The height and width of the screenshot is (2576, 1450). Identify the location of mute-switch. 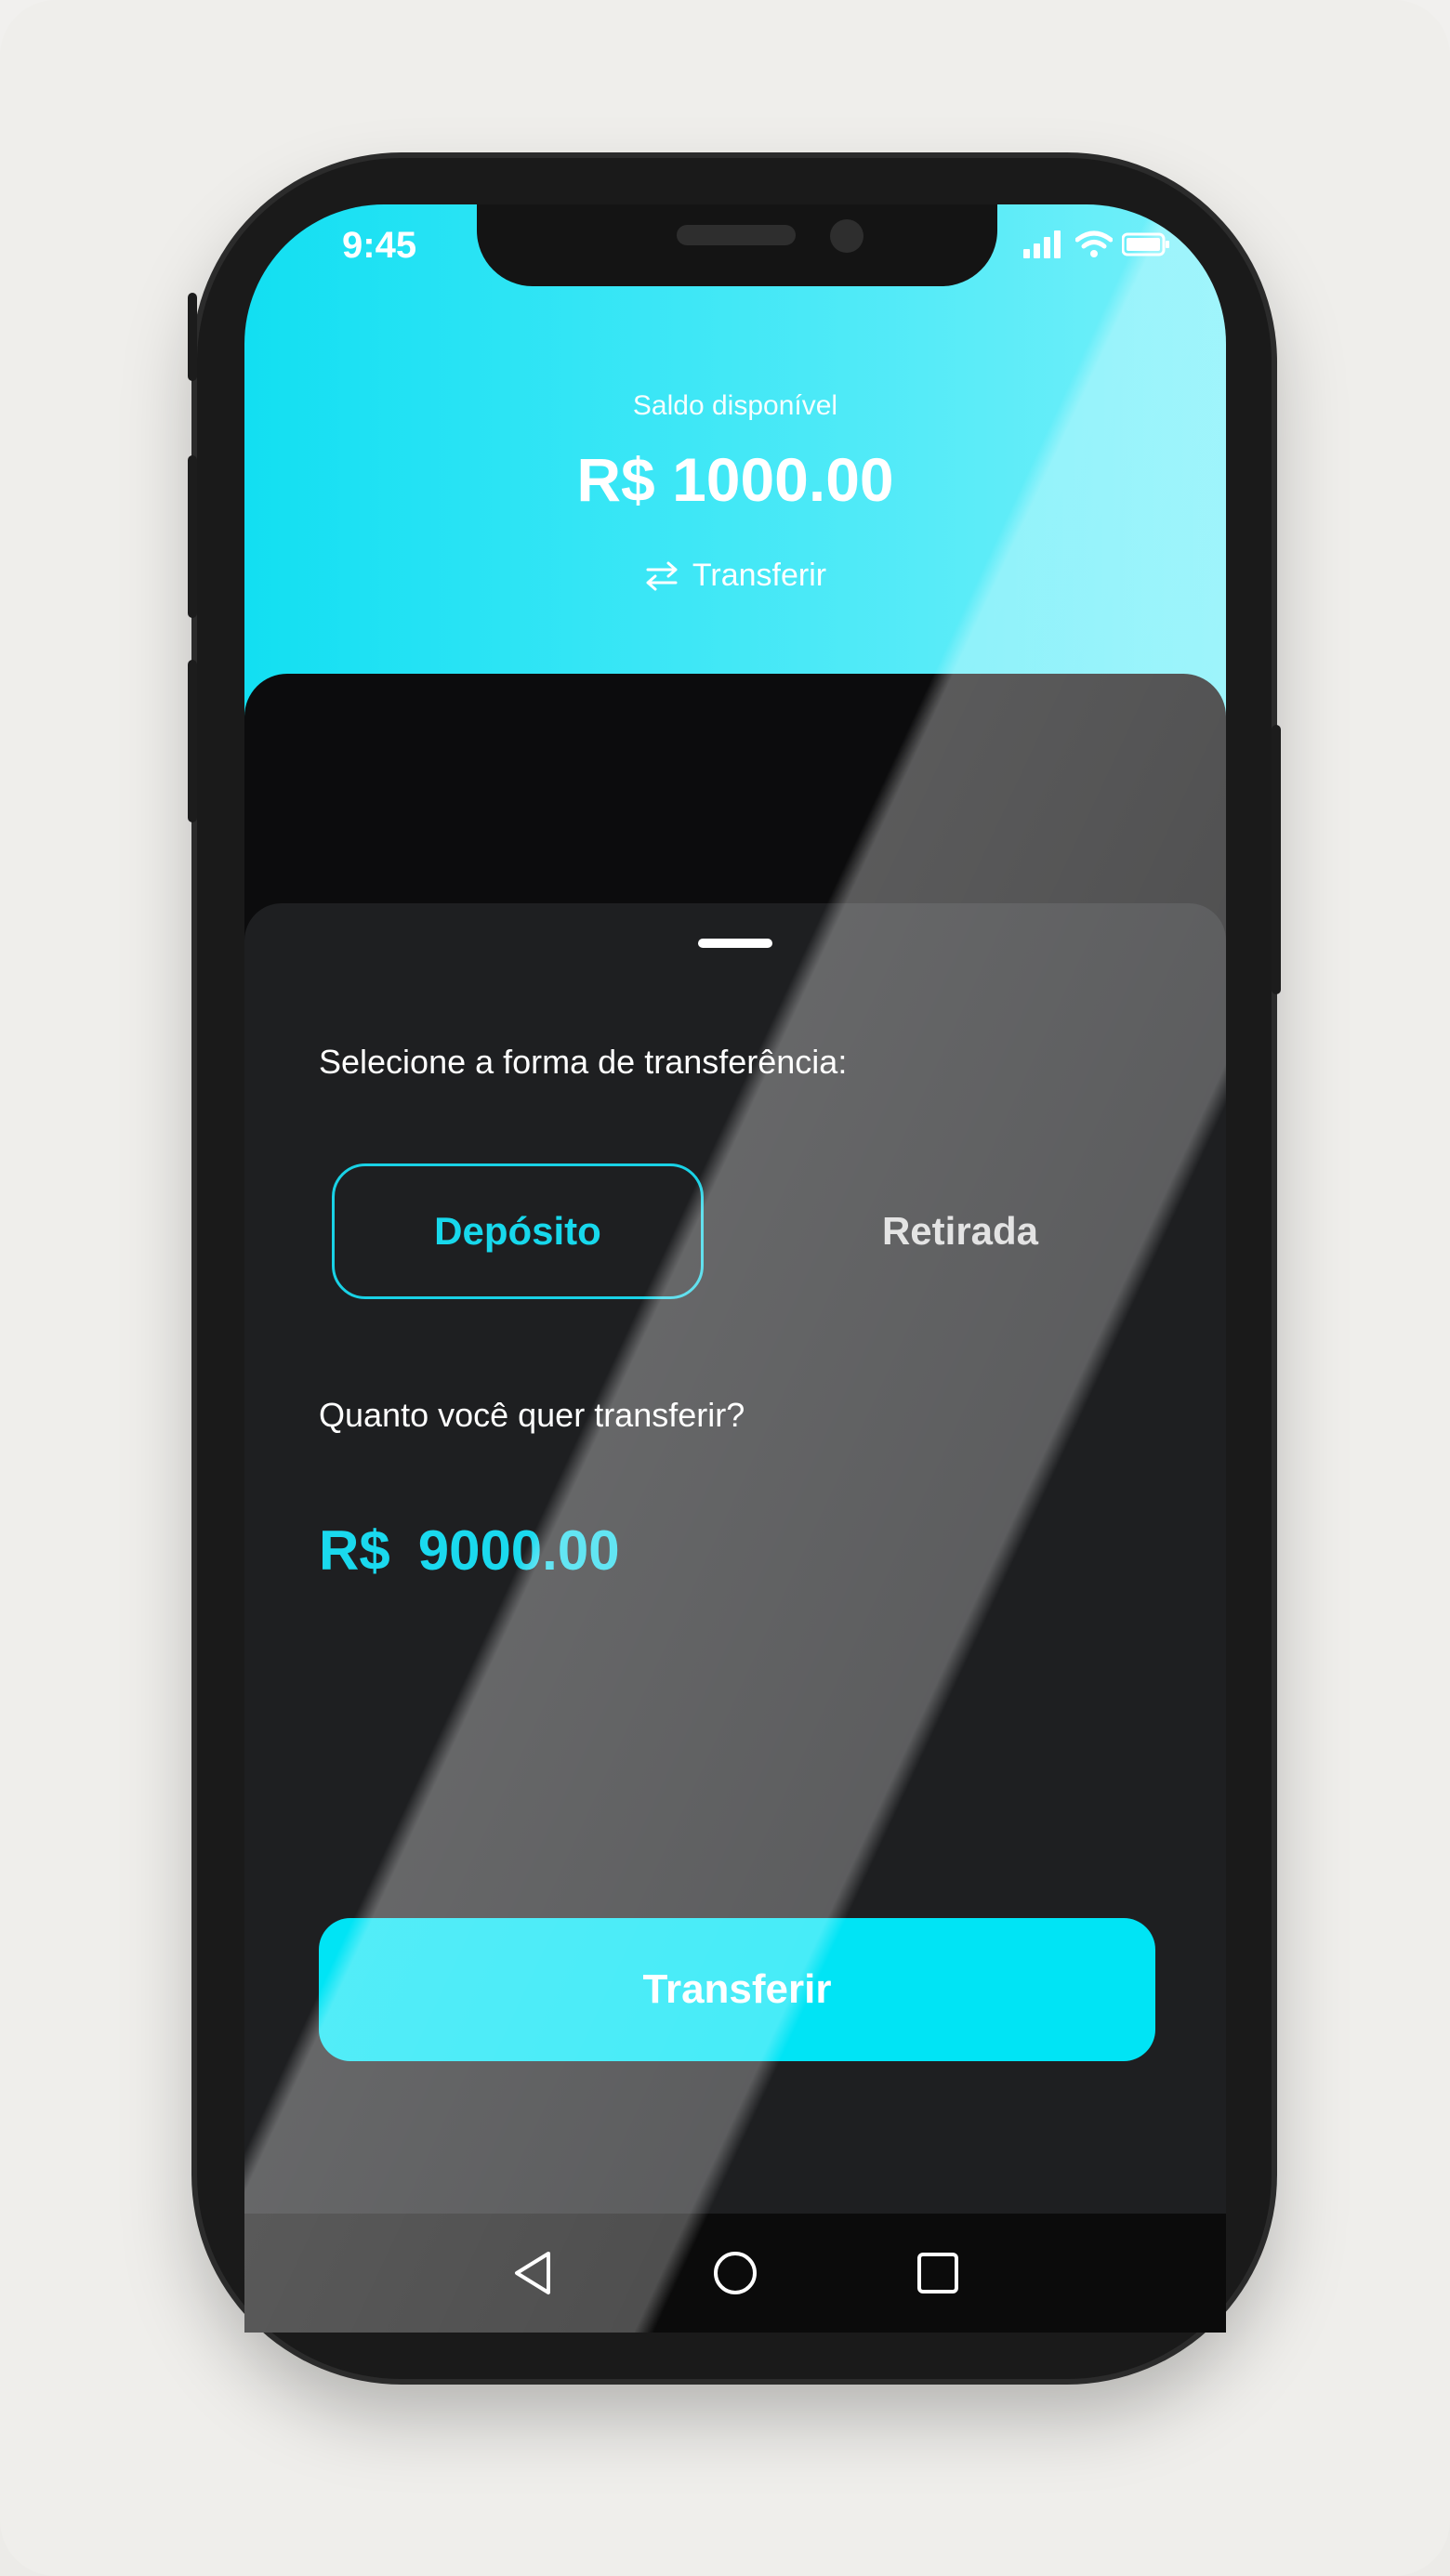
(192, 337).